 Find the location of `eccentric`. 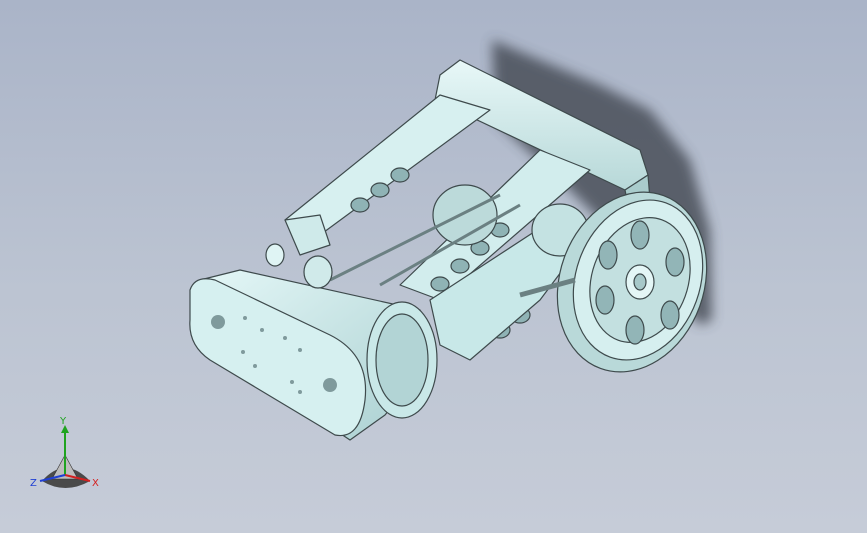

eccentric is located at coordinates (318, 272).